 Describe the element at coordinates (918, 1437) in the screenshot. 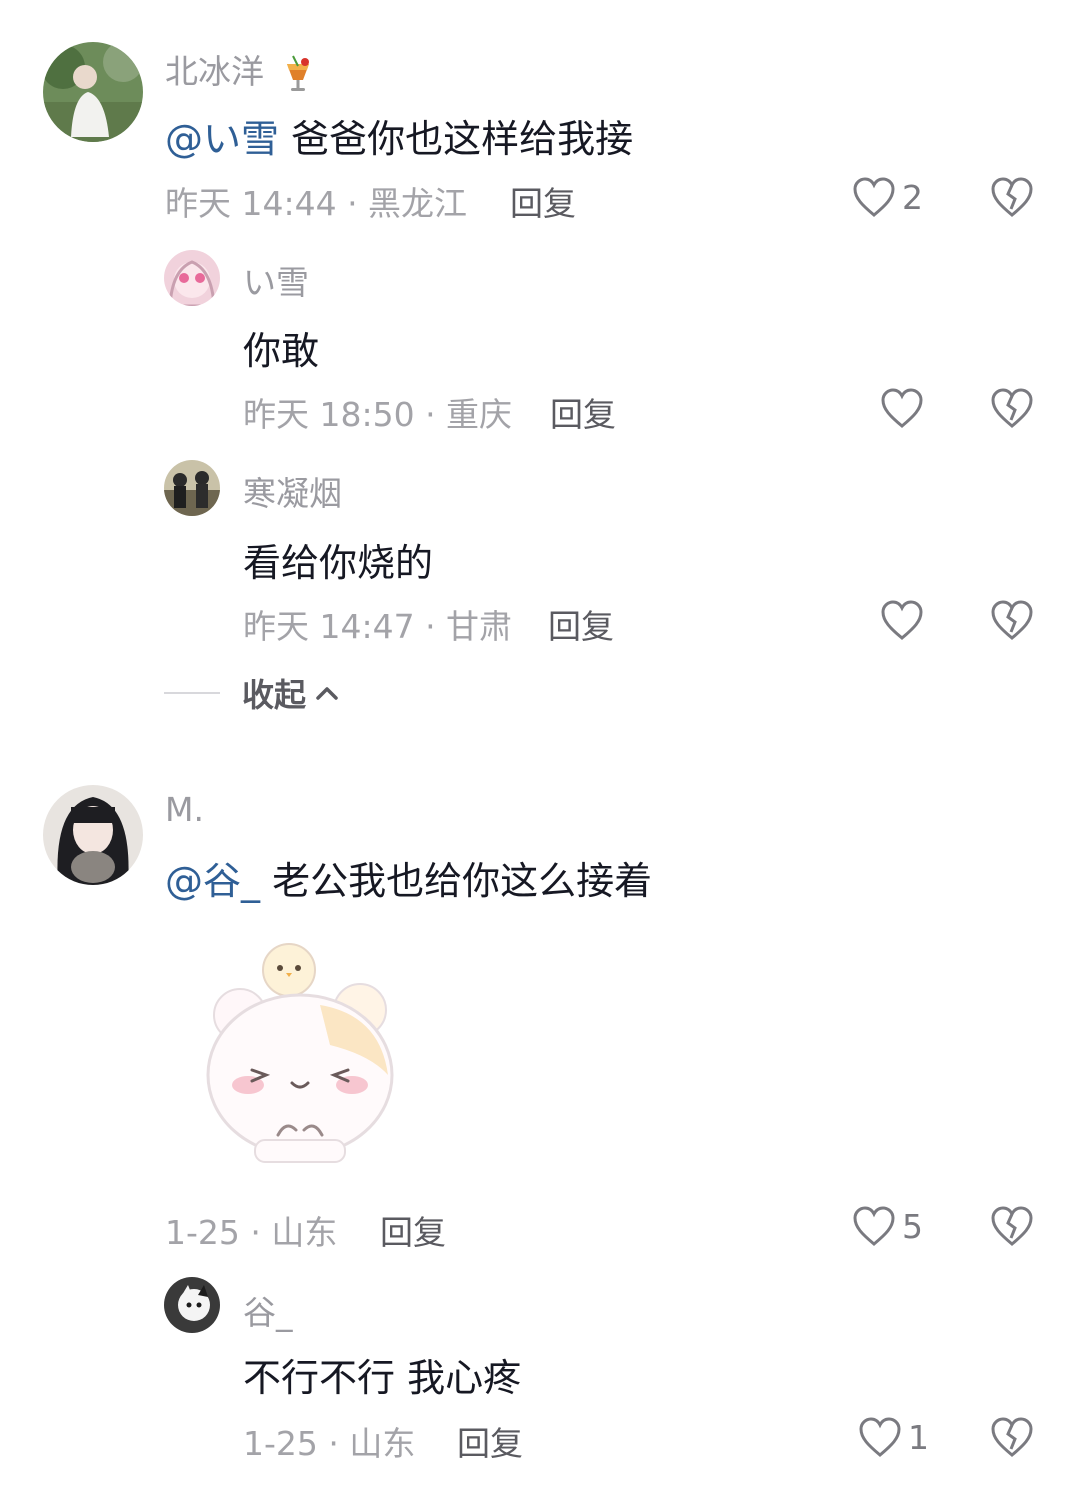

I see `like-count: 1` at that location.